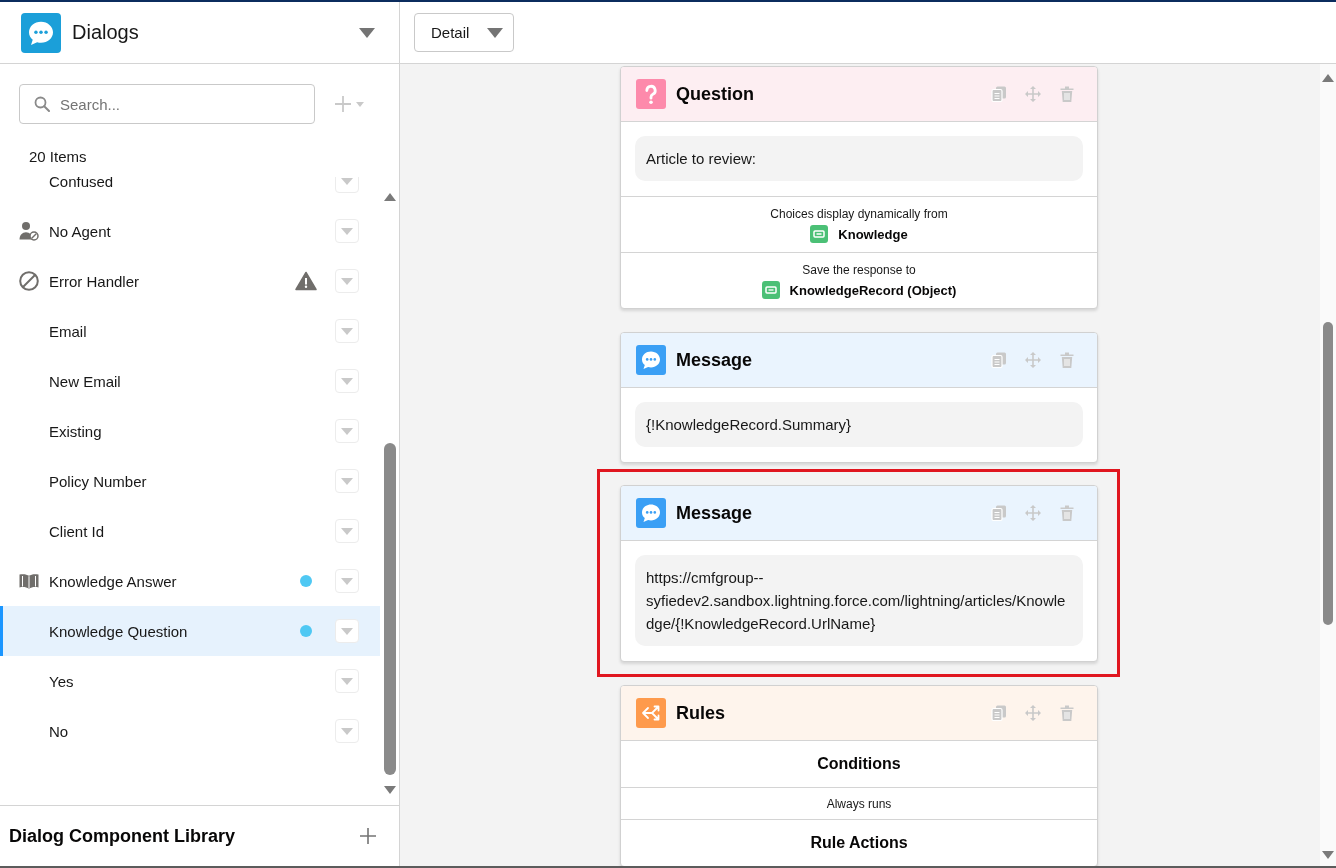  I want to click on section-caption: Save the response to, so click(859, 270).